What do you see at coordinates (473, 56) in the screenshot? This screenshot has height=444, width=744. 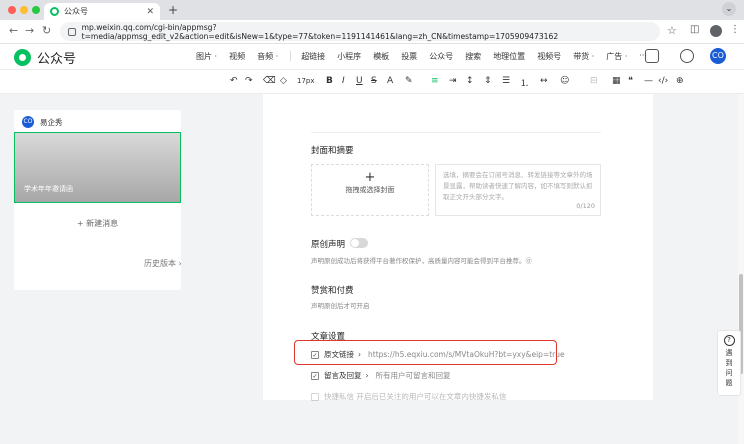 I see `menu-search: 搜索` at bounding box center [473, 56].